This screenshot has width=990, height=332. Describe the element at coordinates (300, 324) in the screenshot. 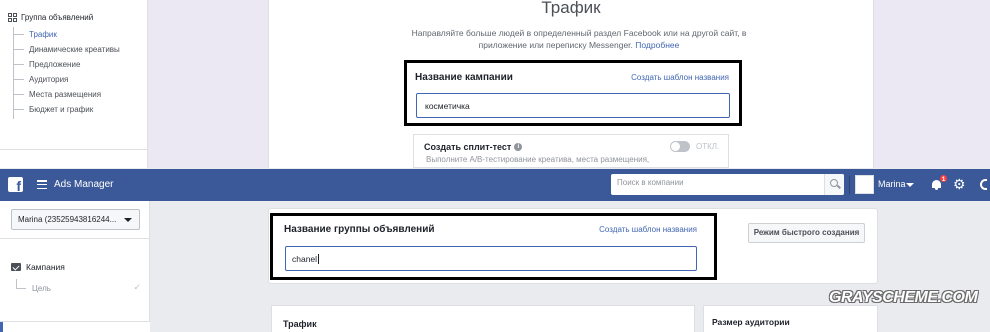

I see `traffic-section-title: Трафик` at that location.